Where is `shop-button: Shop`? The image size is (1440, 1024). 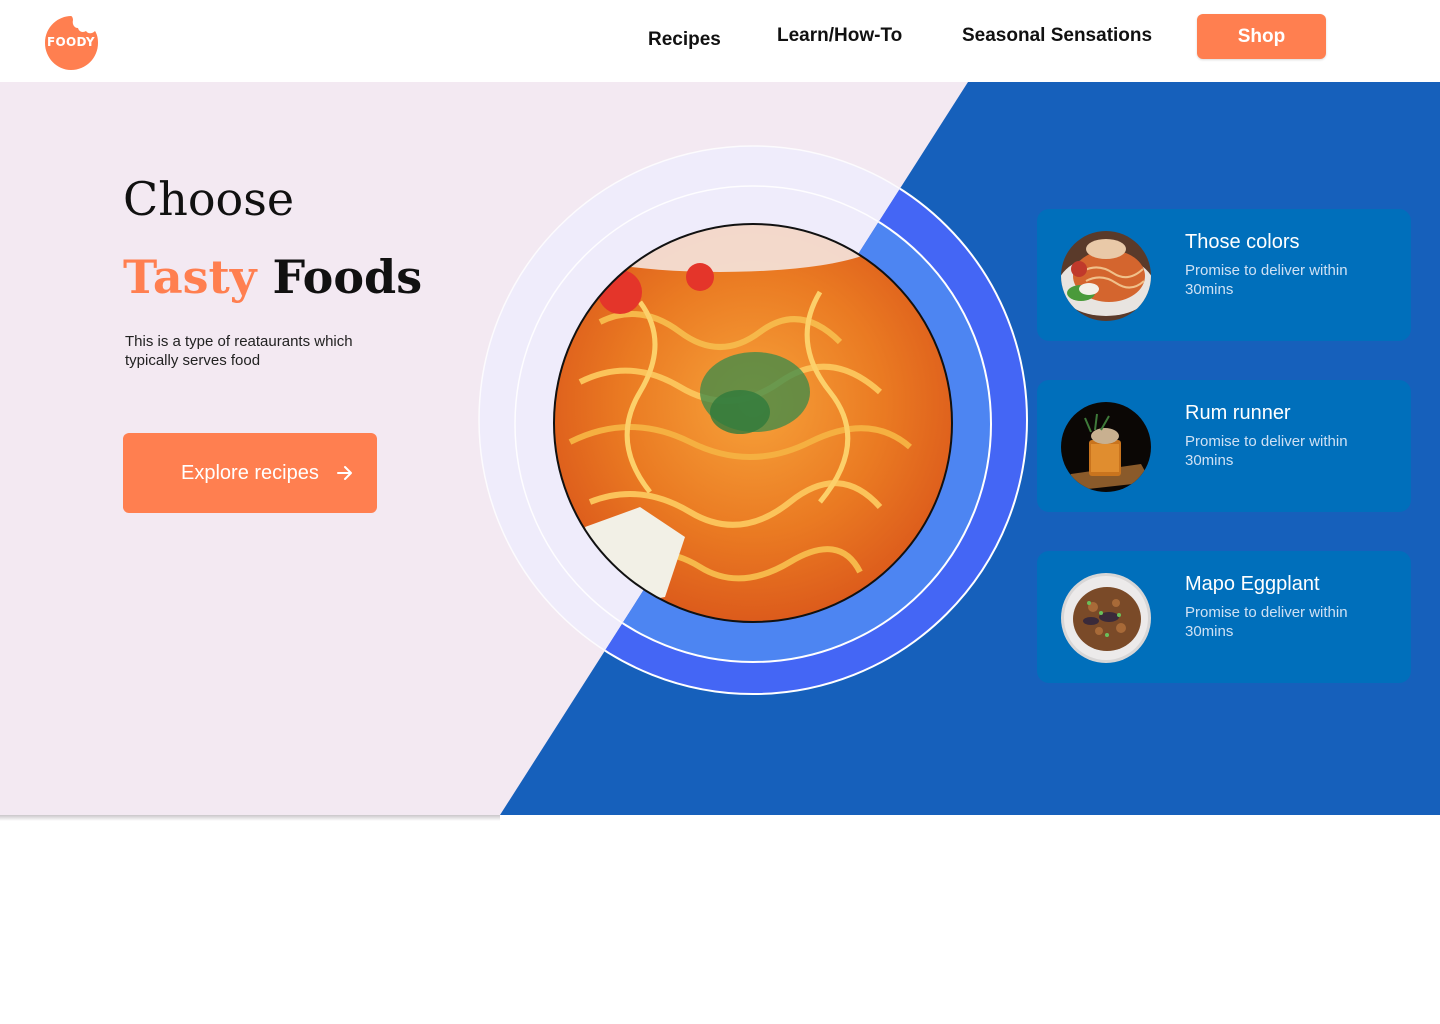 shop-button: Shop is located at coordinates (1261, 36).